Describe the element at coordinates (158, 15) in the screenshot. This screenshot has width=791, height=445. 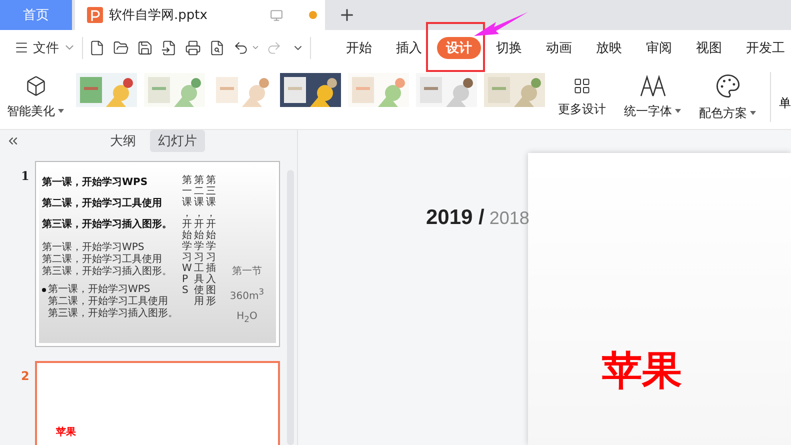
I see `document-tab-title: 软件自学网.pptx` at that location.